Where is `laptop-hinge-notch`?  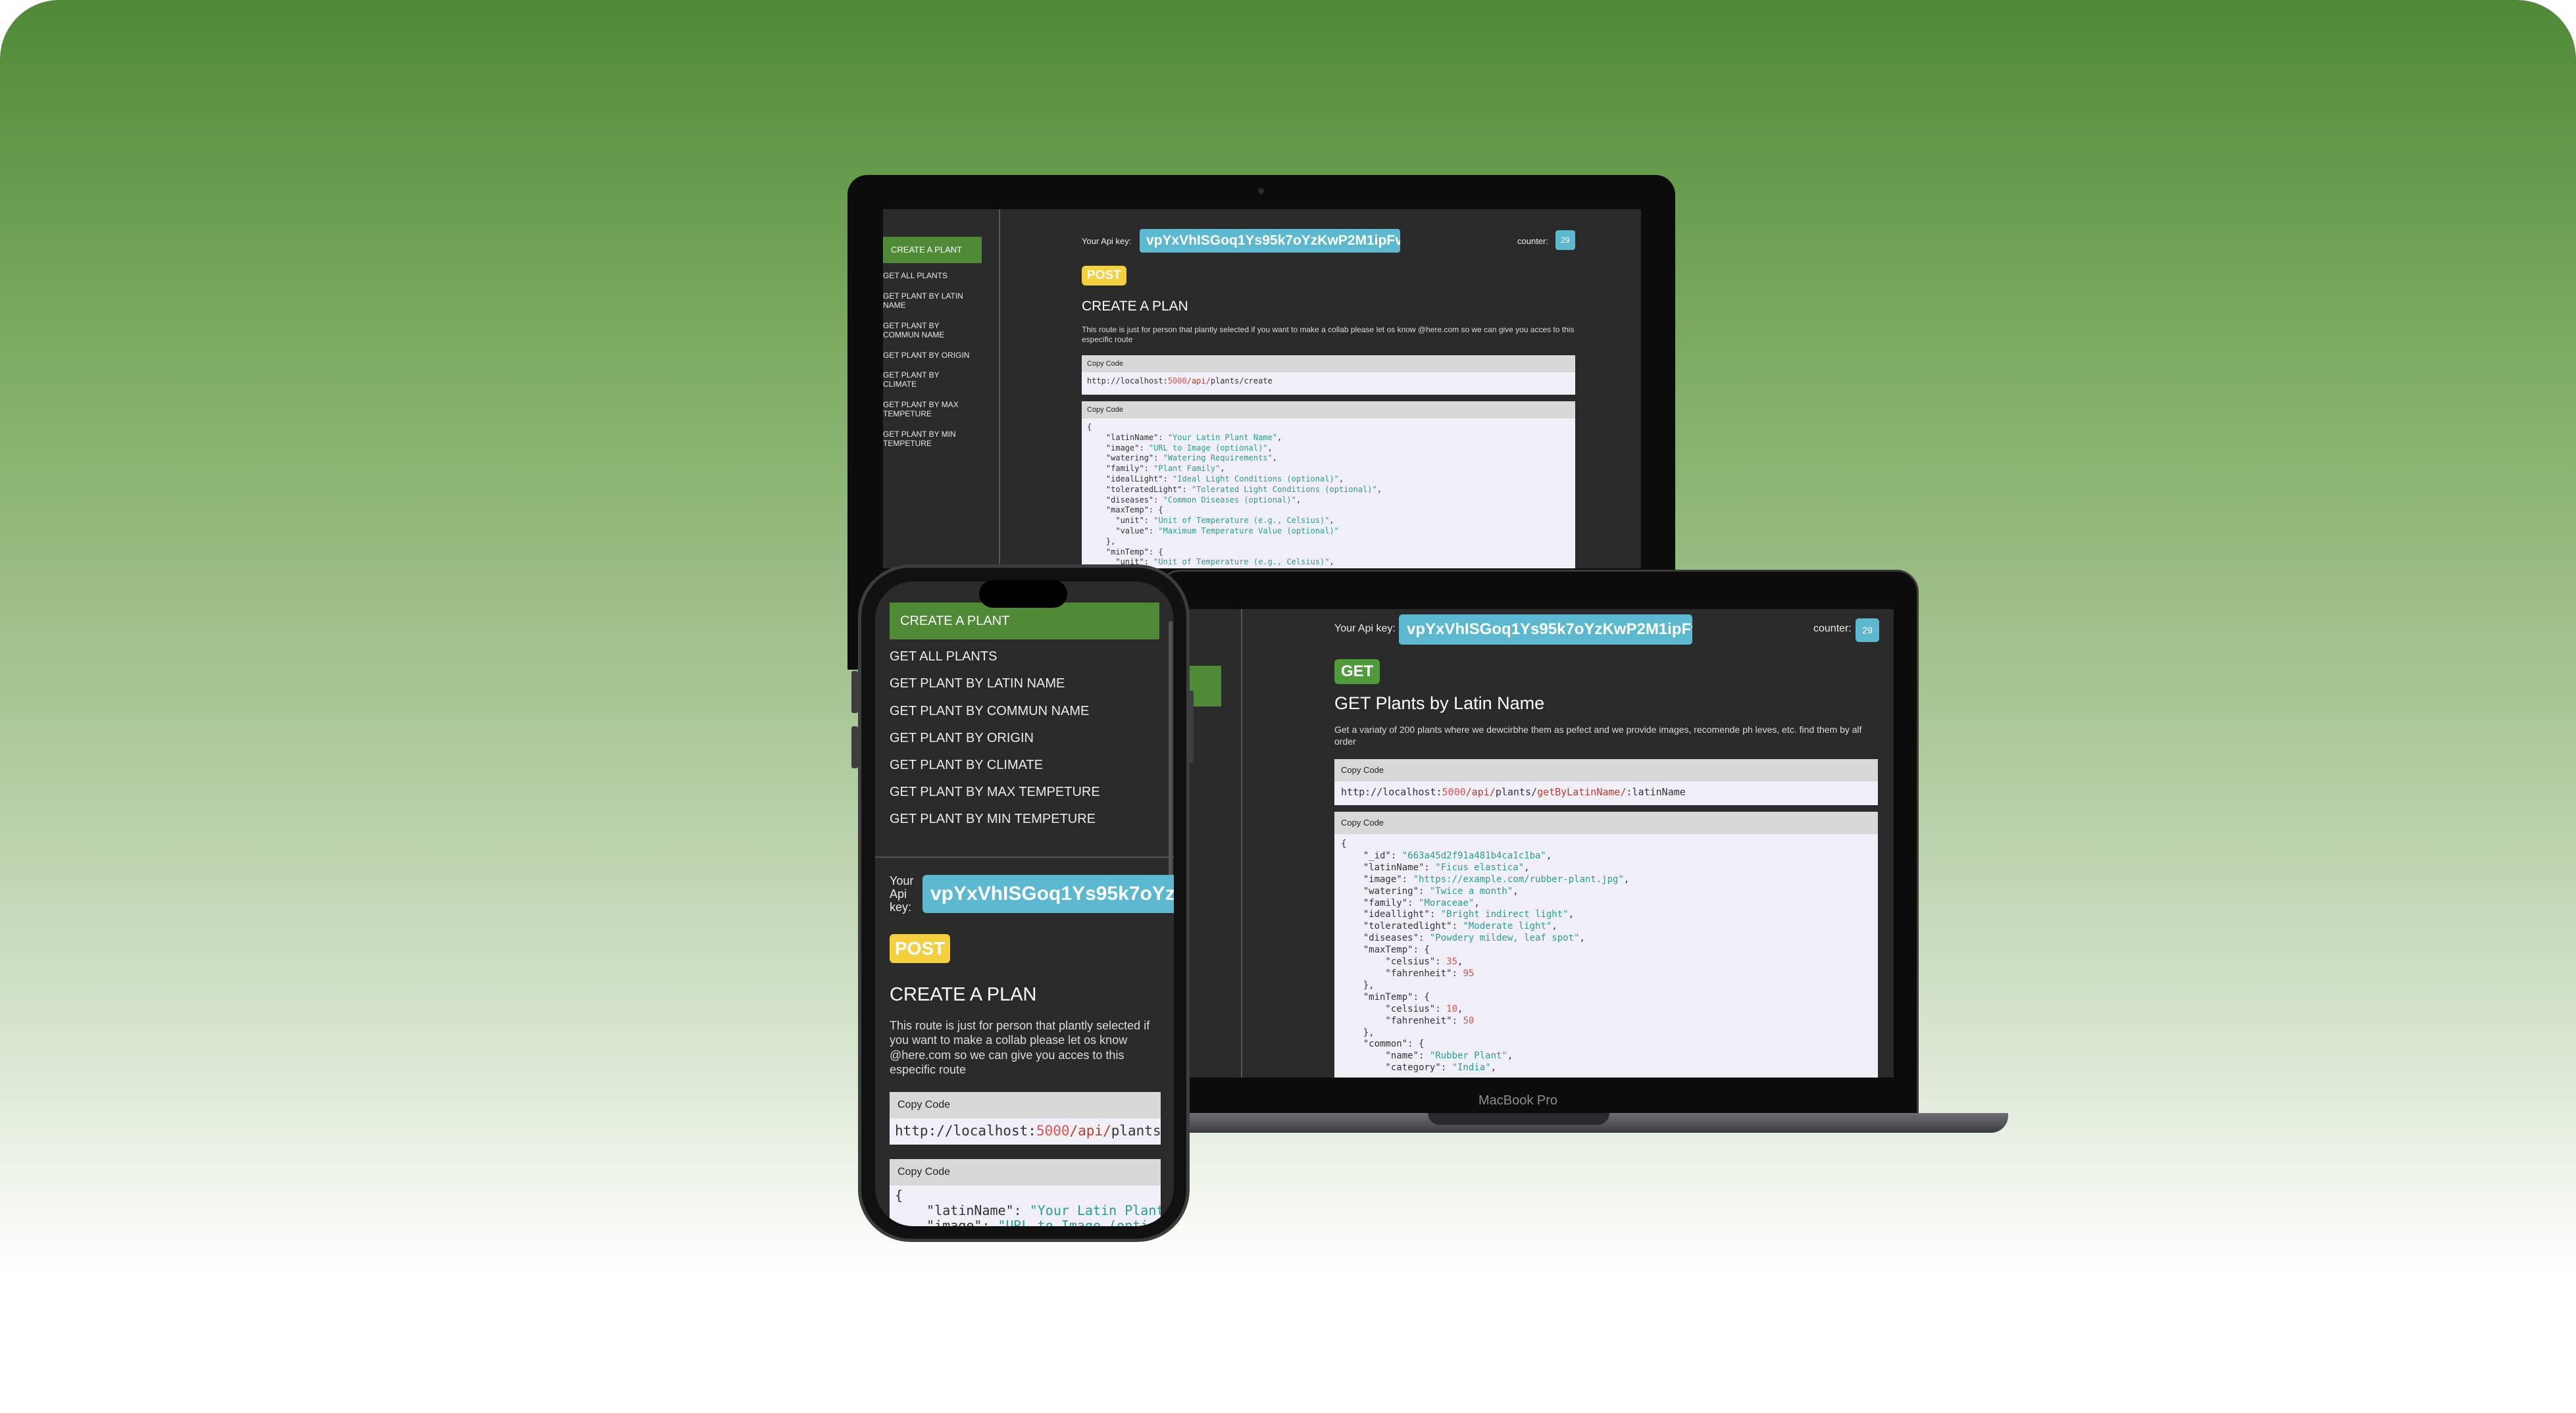
laptop-hinge-notch is located at coordinates (1518, 1119).